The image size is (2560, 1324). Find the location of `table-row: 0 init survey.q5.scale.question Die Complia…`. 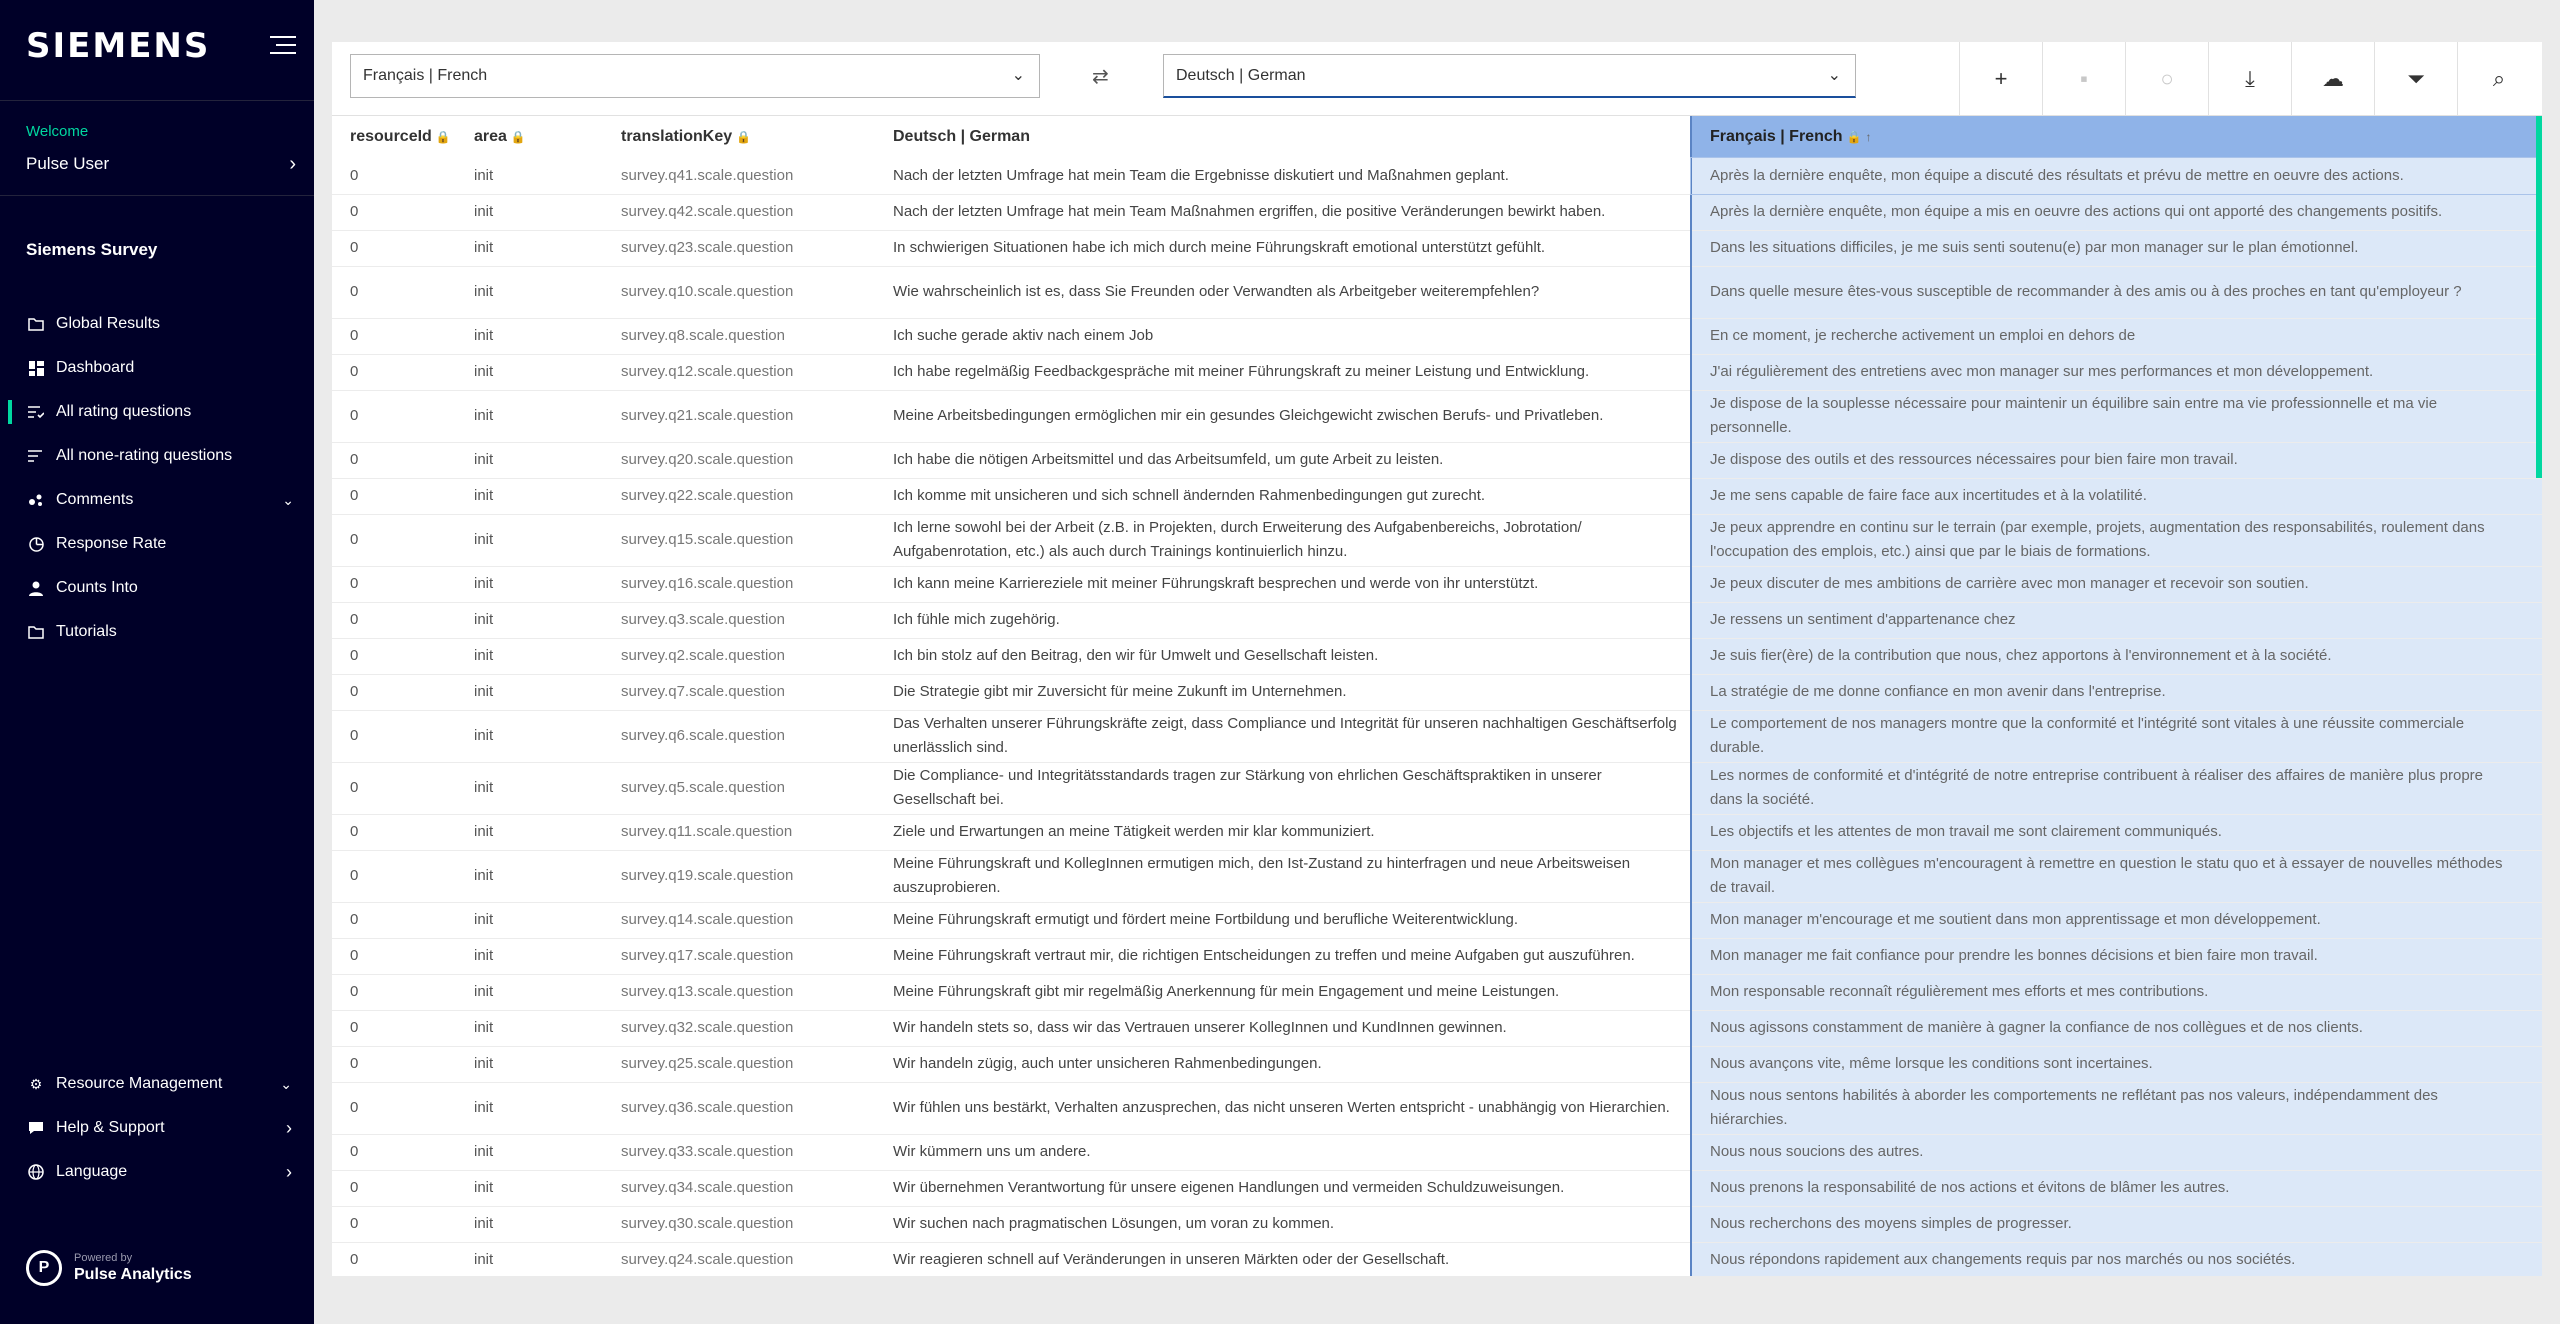

table-row: 0 init survey.q5.scale.question Die Complia… is located at coordinates (1437, 788).